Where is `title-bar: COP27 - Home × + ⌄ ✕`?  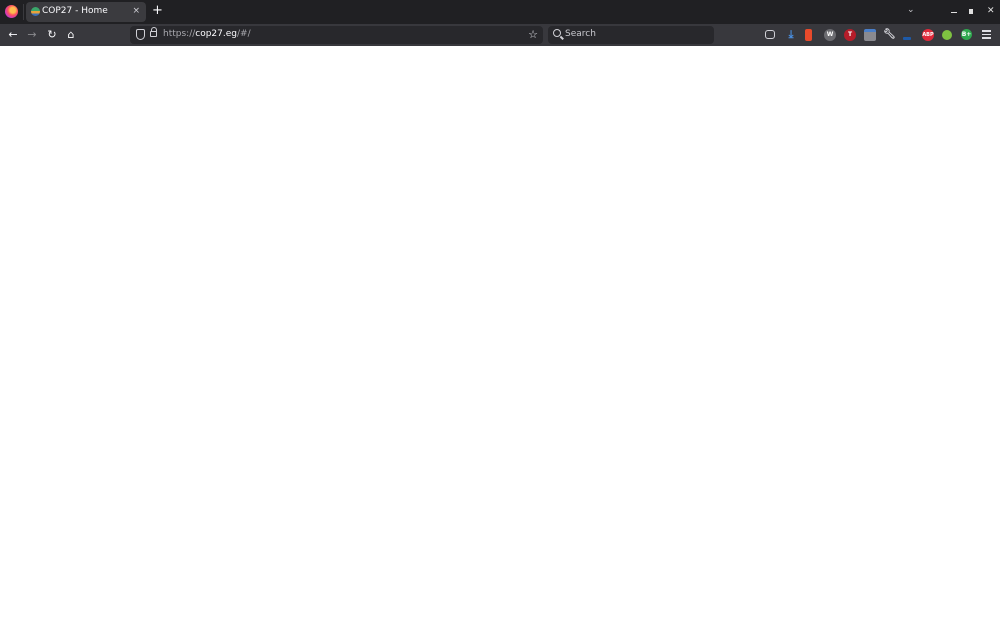 title-bar: COP27 - Home × + ⌄ ✕ is located at coordinates (500, 12).